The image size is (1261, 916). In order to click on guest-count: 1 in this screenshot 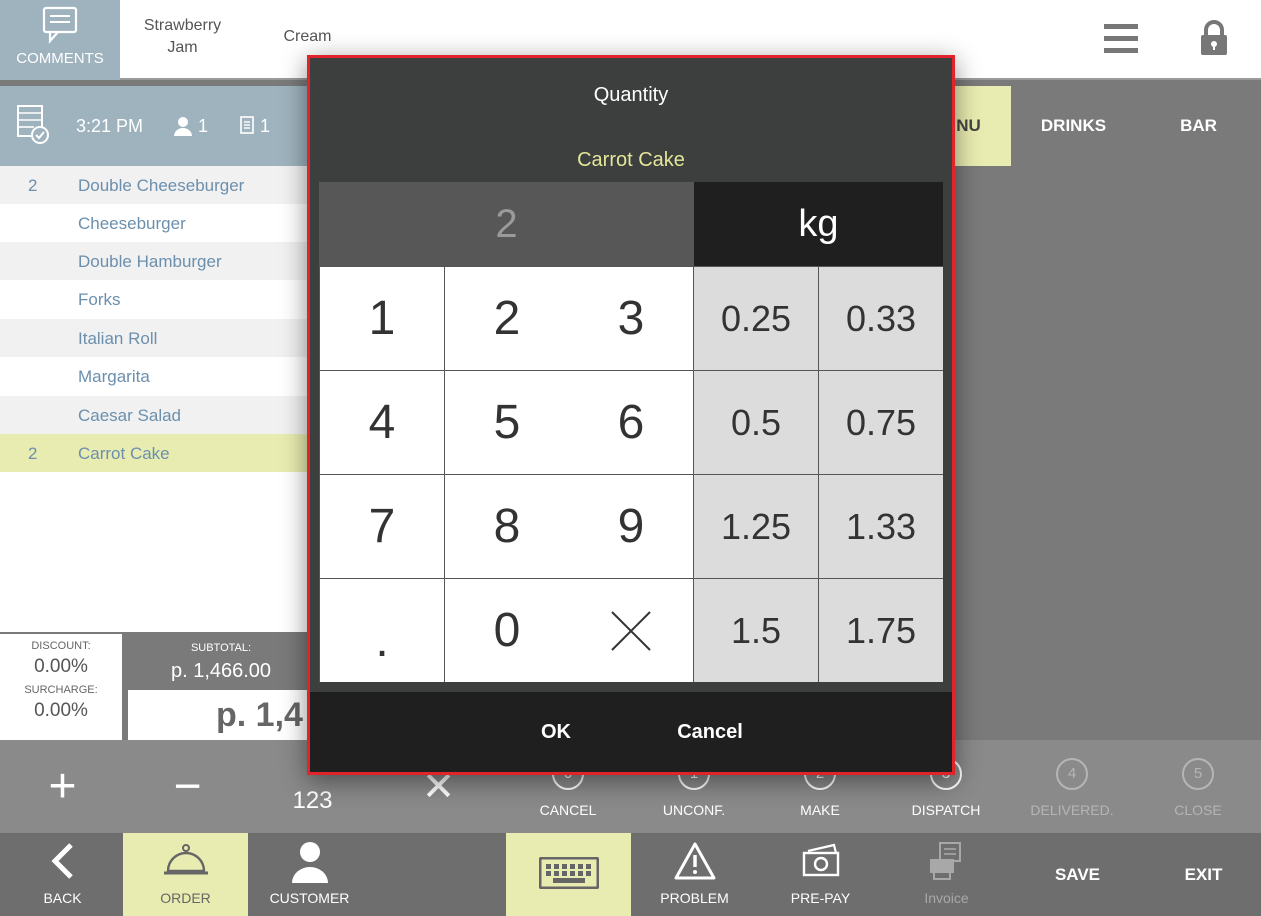, I will do `click(203, 126)`.